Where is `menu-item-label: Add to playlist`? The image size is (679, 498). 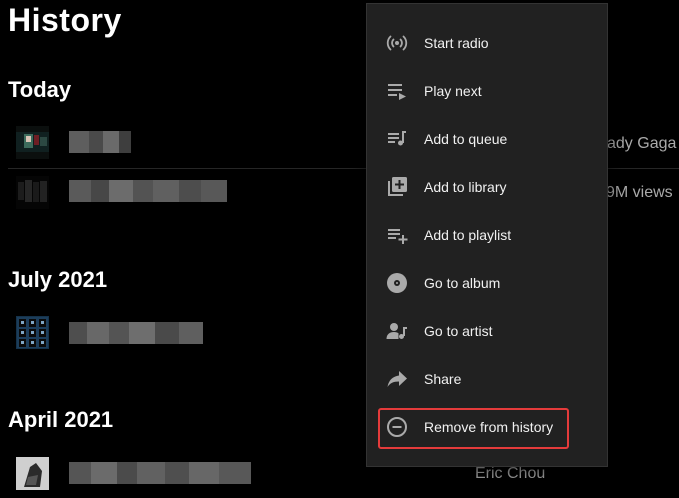
menu-item-label: Add to playlist is located at coordinates (468, 235).